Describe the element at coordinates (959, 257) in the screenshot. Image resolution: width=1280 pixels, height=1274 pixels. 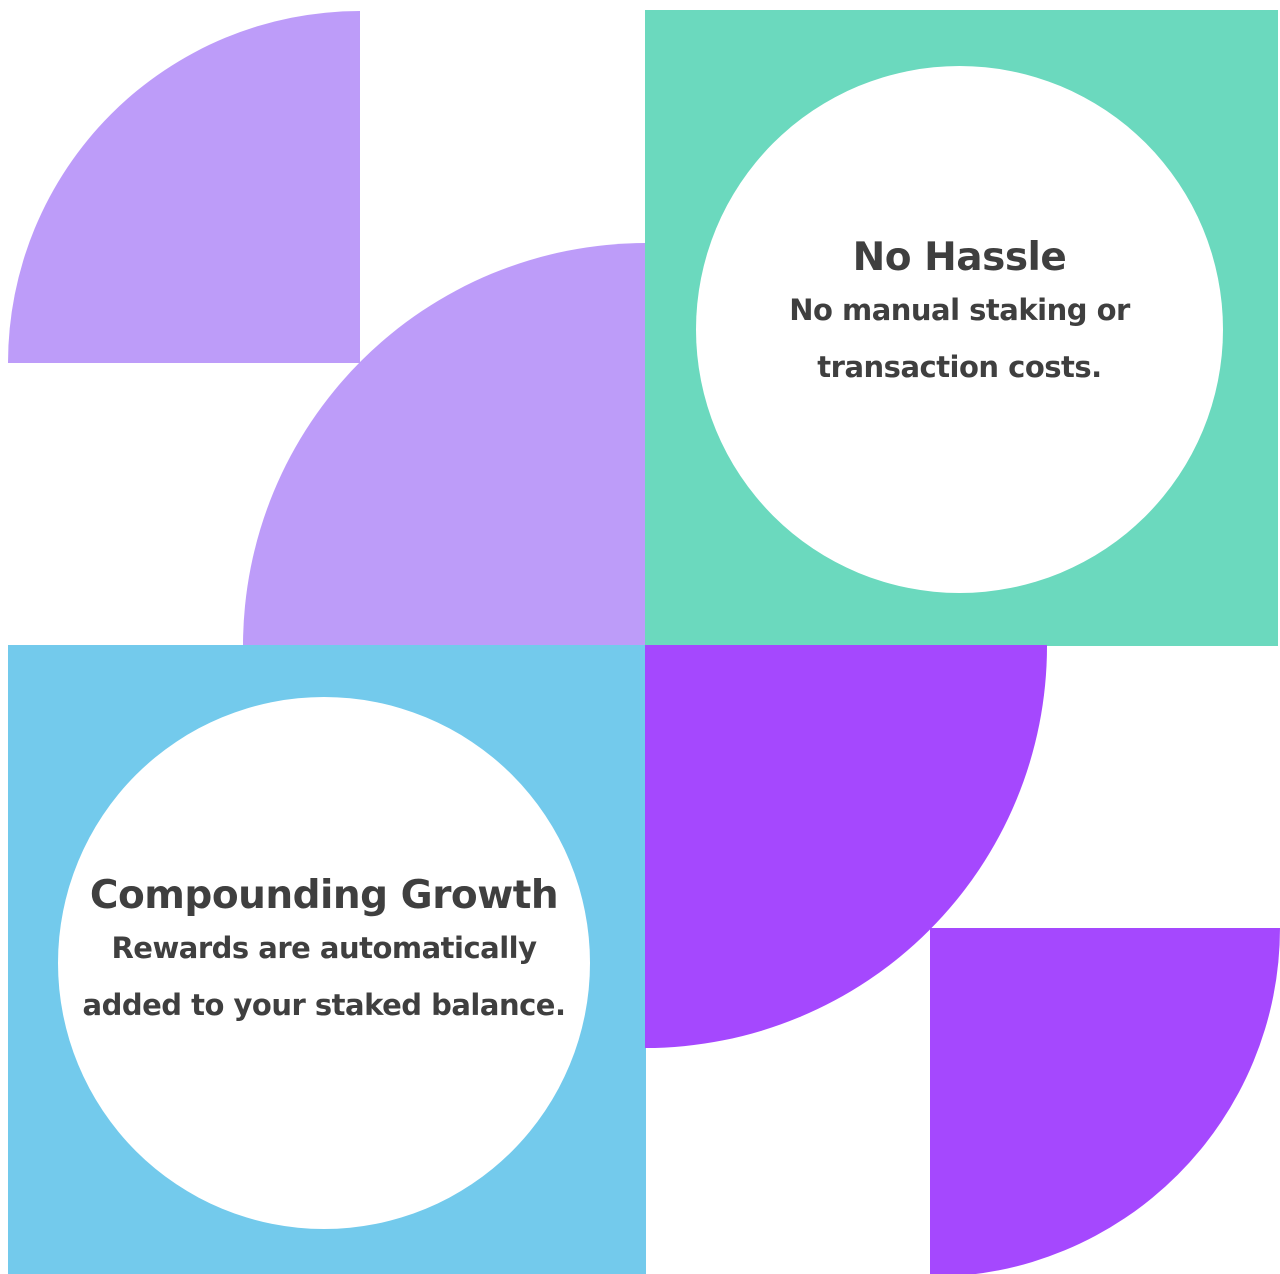
I see `no-hassle-title: No Hassle` at that location.